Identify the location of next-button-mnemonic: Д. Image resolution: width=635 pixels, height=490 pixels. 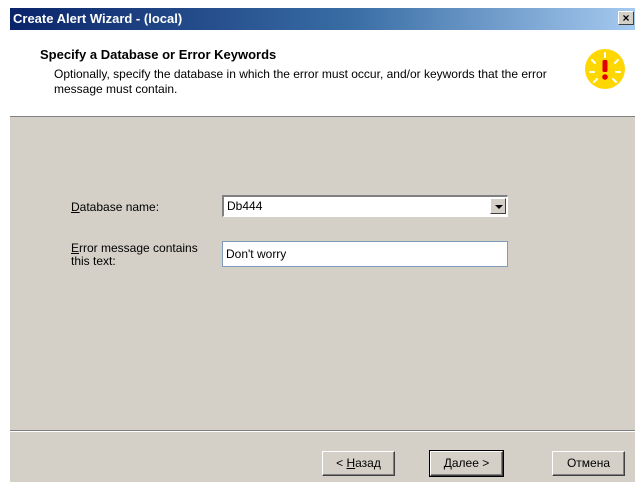
(447, 463).